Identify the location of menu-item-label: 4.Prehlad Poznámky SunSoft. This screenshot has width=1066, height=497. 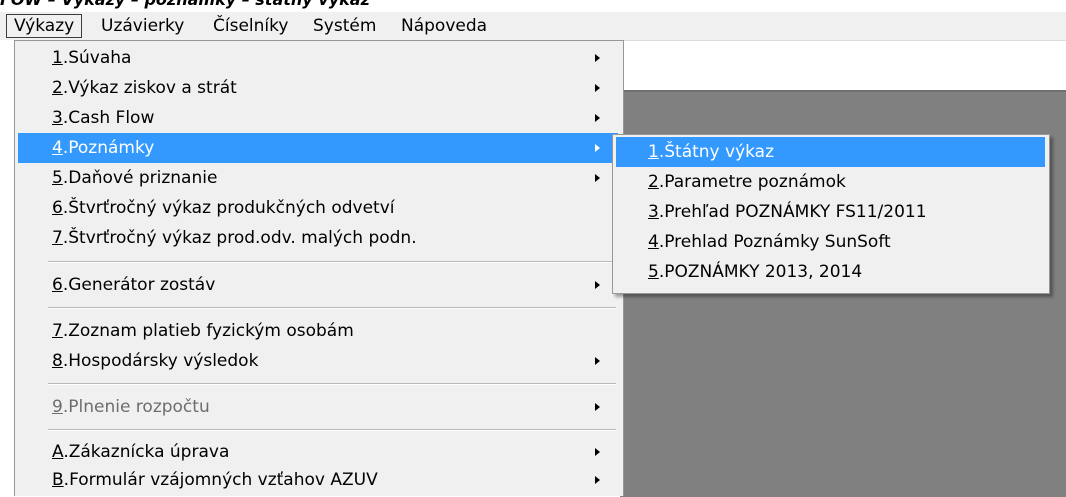
(769, 242).